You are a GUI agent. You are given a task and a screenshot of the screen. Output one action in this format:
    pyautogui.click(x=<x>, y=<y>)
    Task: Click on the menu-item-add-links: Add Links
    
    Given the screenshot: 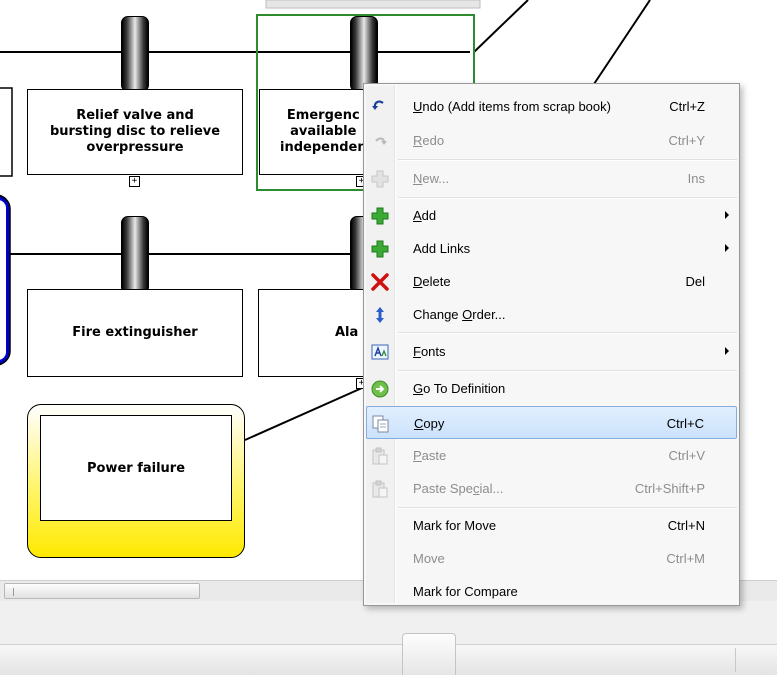 What is the action you would take?
    pyautogui.click(x=551, y=248)
    